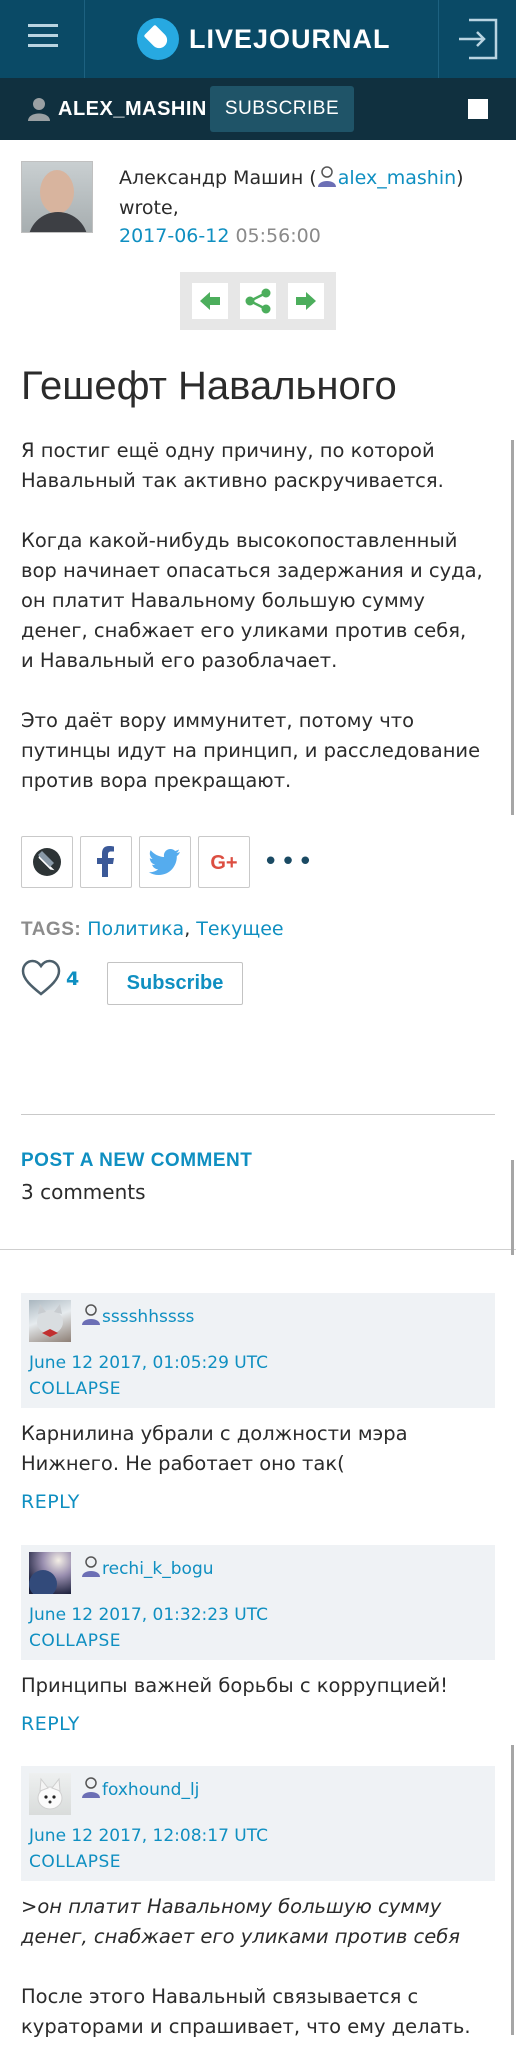 The width and height of the screenshot is (516, 2048). What do you see at coordinates (290, 38) in the screenshot?
I see `logo-text: LIVEJOURNAL` at bounding box center [290, 38].